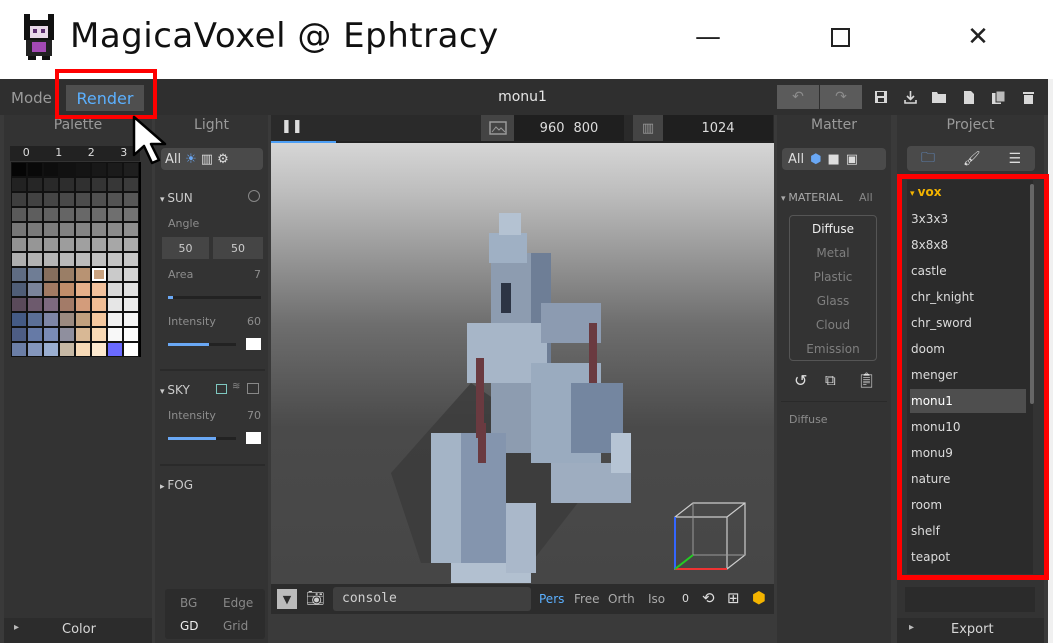  What do you see at coordinates (16, 627) in the screenshot?
I see `expand-arrow-icon: ▸` at bounding box center [16, 627].